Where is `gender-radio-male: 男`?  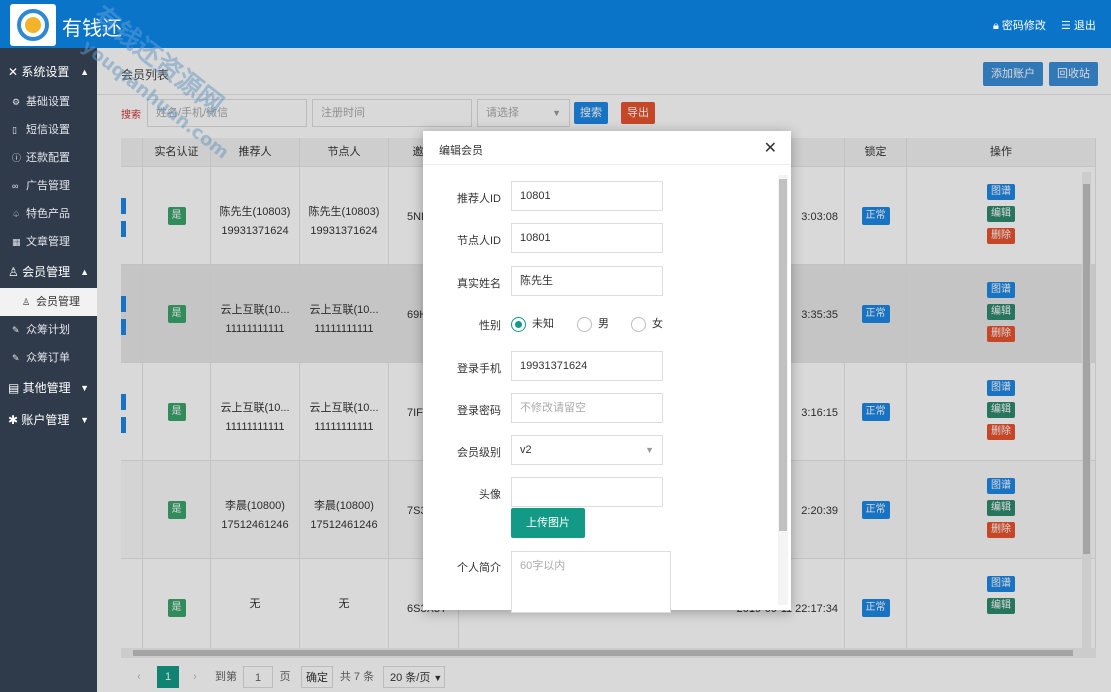 gender-radio-male: 男 is located at coordinates (593, 323).